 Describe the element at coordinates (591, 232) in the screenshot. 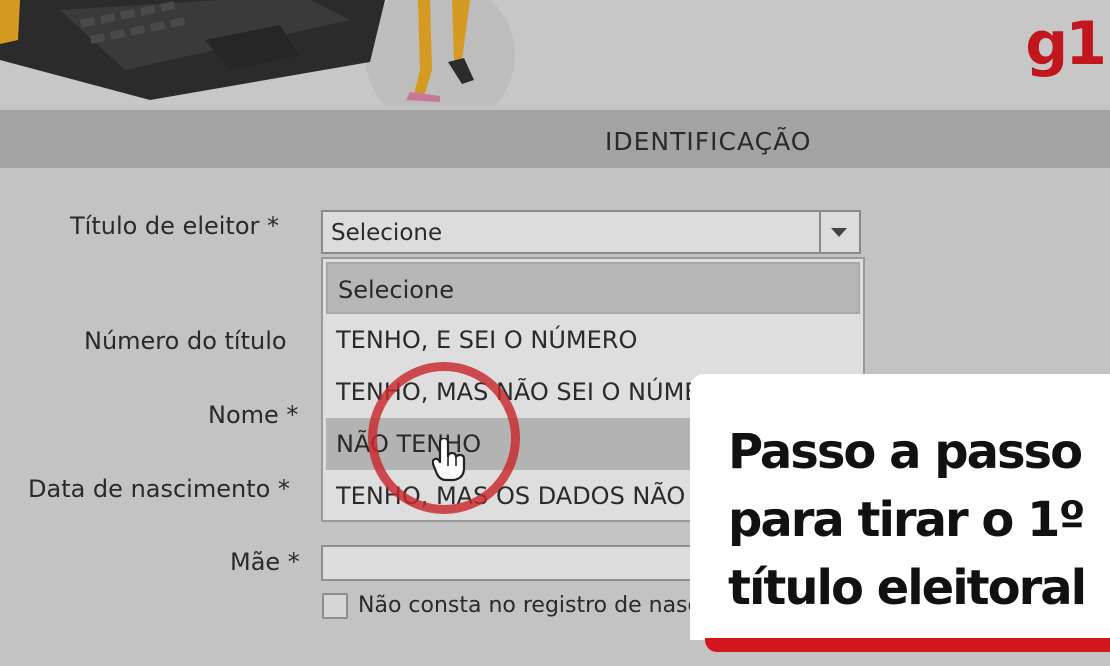

I see `titulo-eleitor-select: Selecione` at that location.